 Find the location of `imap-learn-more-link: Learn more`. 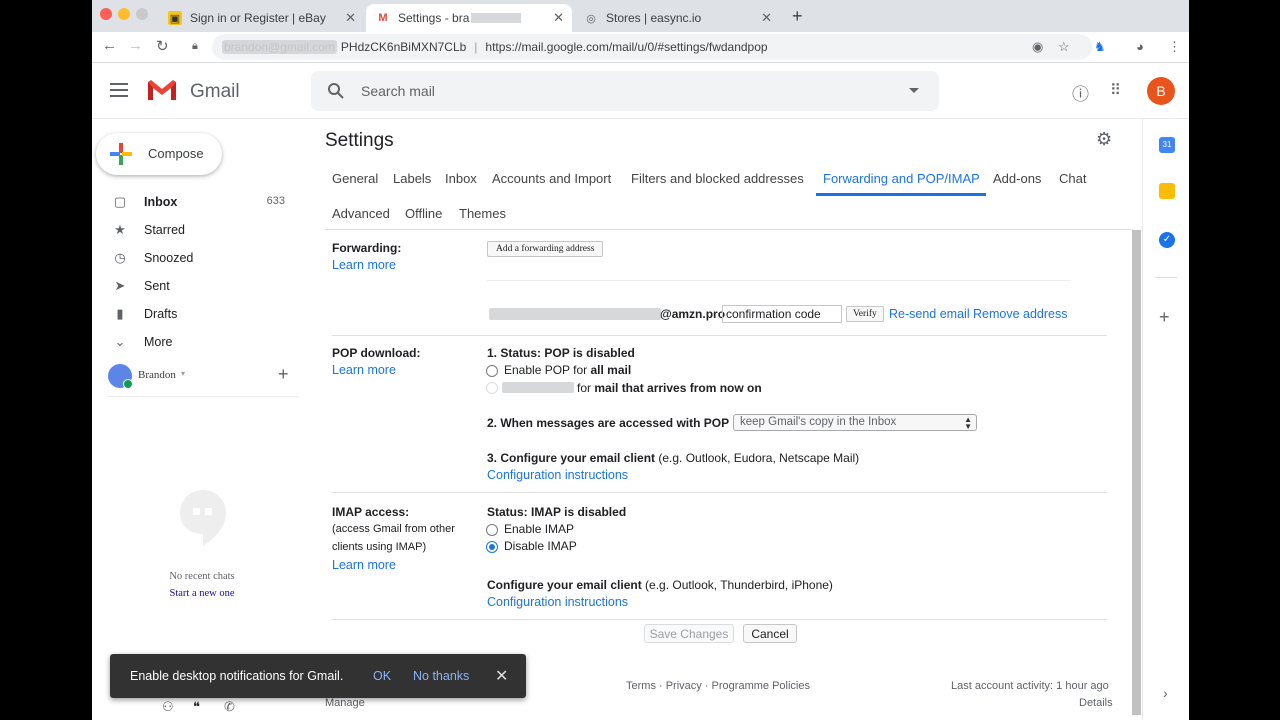

imap-learn-more-link: Learn more is located at coordinates (364, 565).